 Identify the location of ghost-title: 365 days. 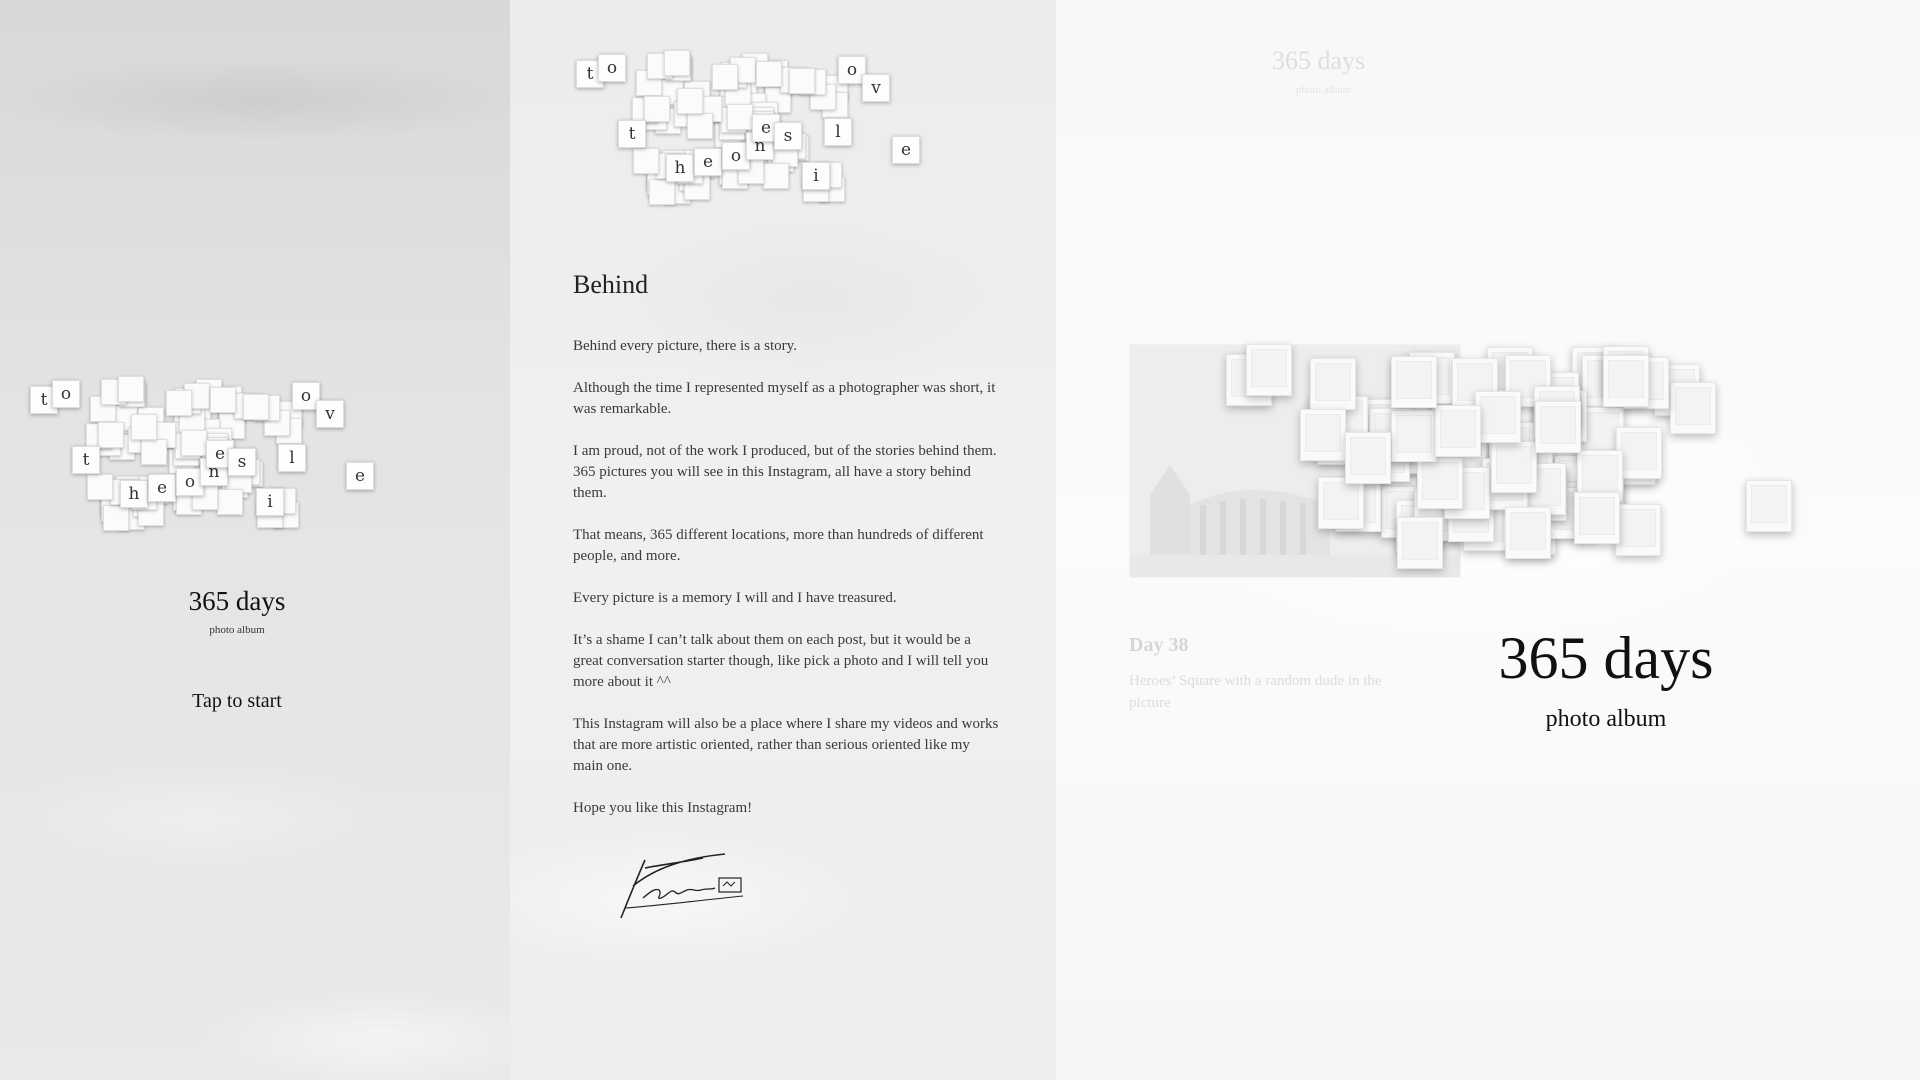
(1319, 60).